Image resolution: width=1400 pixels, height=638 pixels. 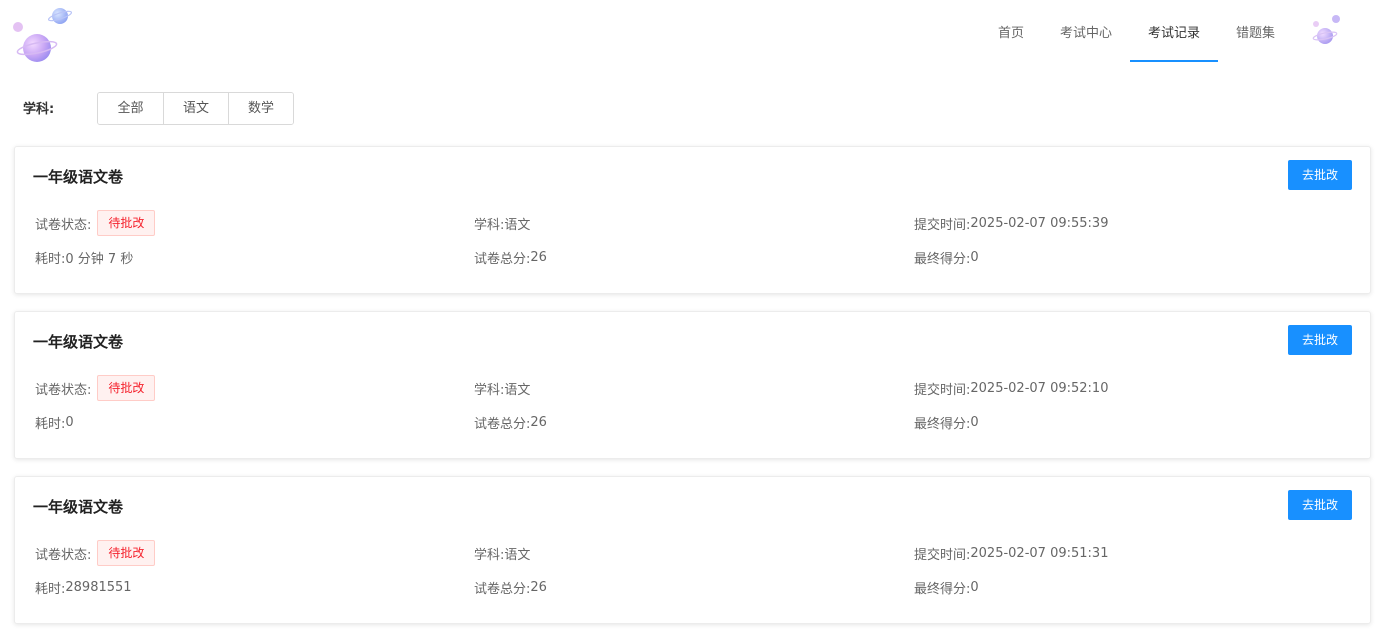 I want to click on main-nav: 首页 考试中心 考试记录 错题集, so click(x=1136, y=31).